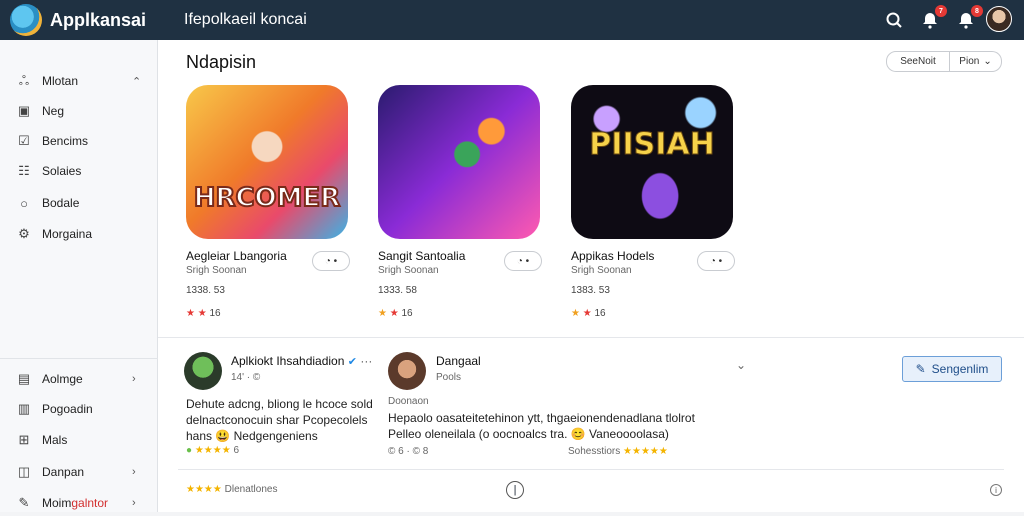 The height and width of the screenshot is (516, 1024). What do you see at coordinates (246, 377) in the screenshot?
I see `review-meta: 14' · ©` at bounding box center [246, 377].